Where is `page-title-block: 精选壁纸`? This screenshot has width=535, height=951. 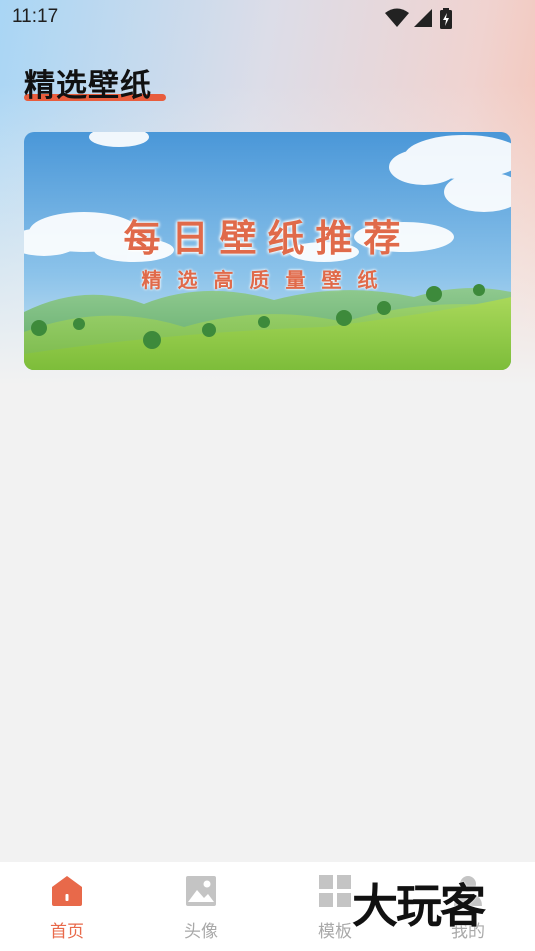
page-title-block: 精选壁纸 is located at coordinates (95, 82).